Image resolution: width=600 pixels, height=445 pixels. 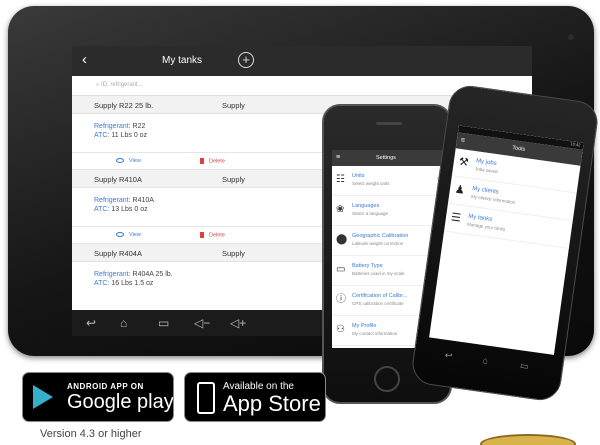 I want to click on settings-app-bar: ≡ Settings, so click(x=388, y=158).